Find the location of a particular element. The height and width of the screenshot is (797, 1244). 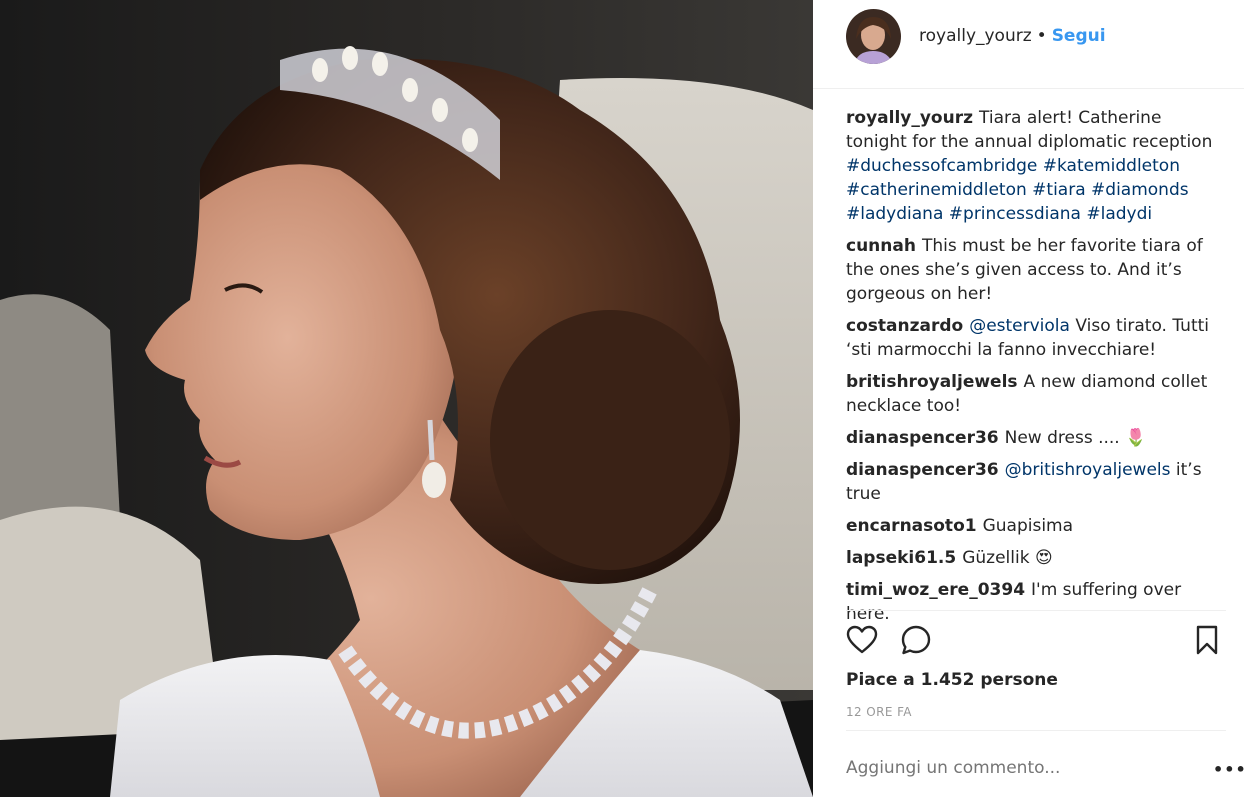

likes-count: Piace a 1.452 persone is located at coordinates (952, 680).